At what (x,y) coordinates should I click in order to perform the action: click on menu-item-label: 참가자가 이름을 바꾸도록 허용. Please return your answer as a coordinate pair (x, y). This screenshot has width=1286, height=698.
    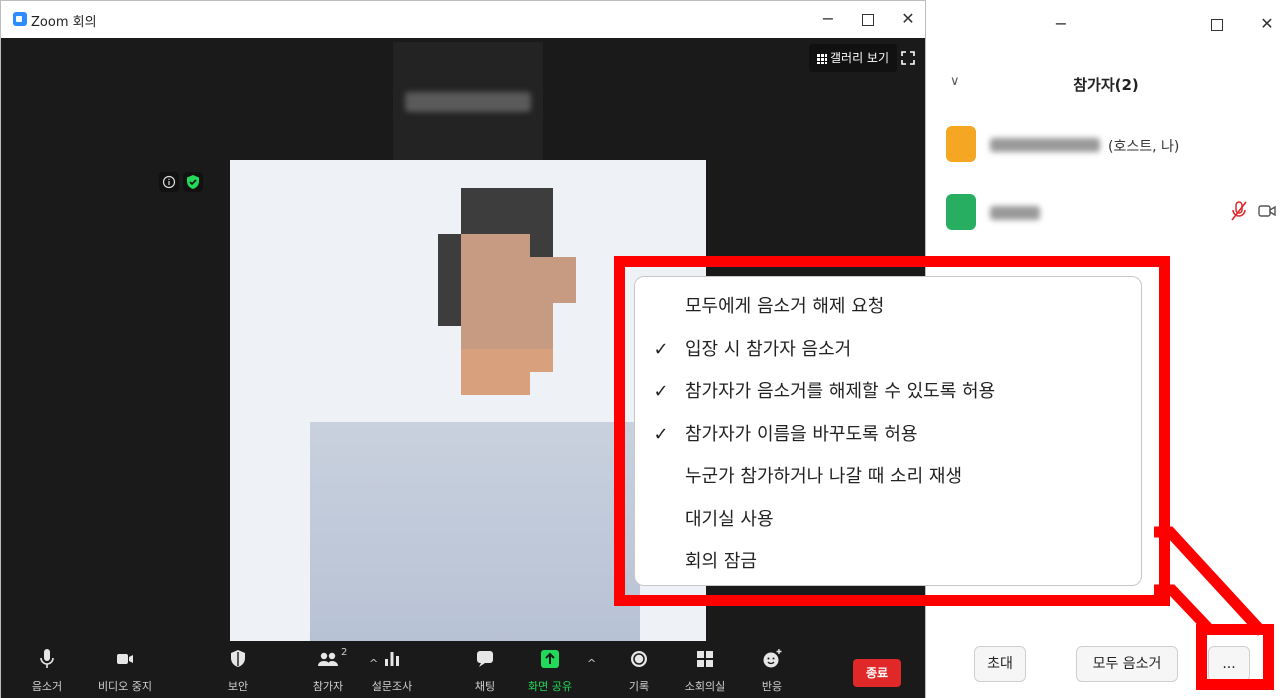
    Looking at the image, I should click on (801, 434).